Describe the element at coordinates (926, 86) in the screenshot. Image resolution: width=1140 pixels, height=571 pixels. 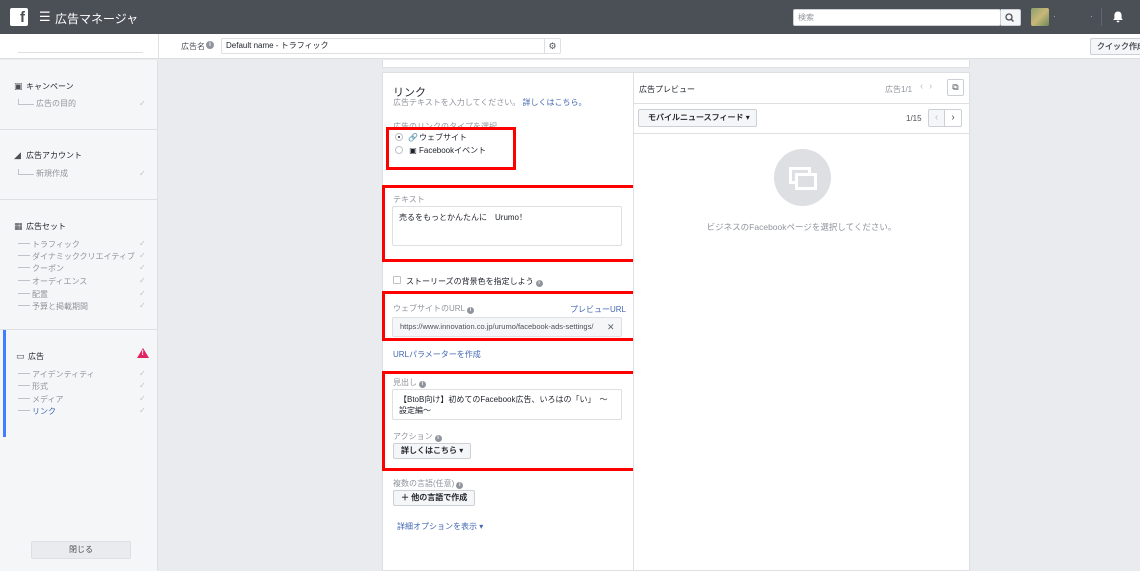
I see `ad-nav-arrows: ‹ ›` at that location.